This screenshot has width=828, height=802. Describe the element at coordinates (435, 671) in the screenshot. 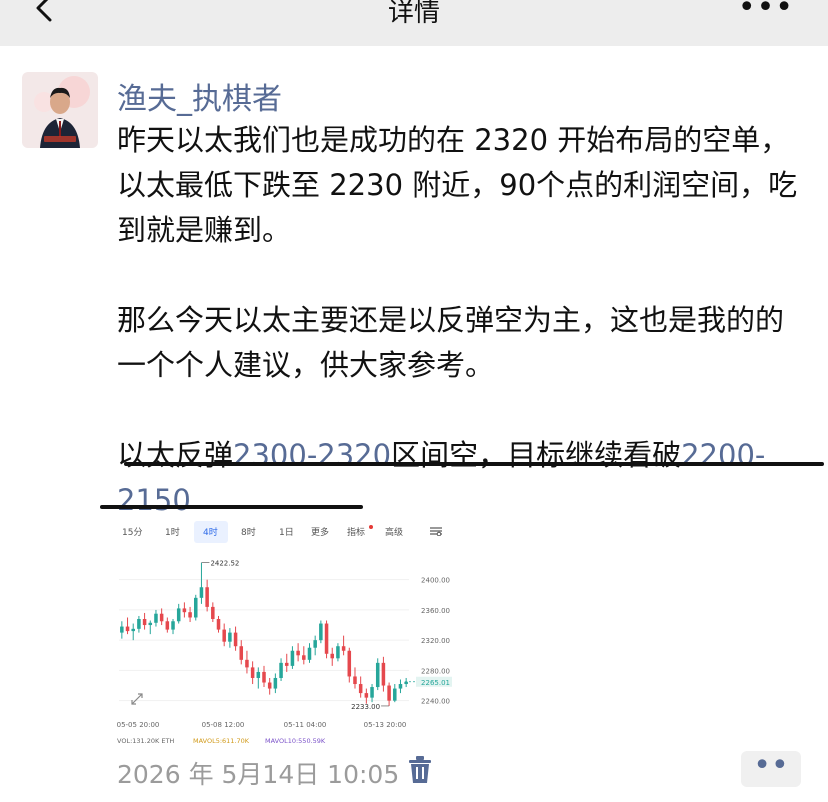

I see `y-tick-label: 2280.00` at that location.